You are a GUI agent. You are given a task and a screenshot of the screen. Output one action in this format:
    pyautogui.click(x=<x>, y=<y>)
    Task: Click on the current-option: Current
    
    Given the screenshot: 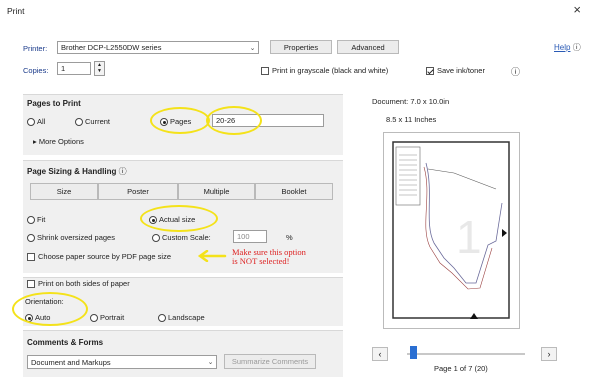 What is the action you would take?
    pyautogui.click(x=93, y=122)
    